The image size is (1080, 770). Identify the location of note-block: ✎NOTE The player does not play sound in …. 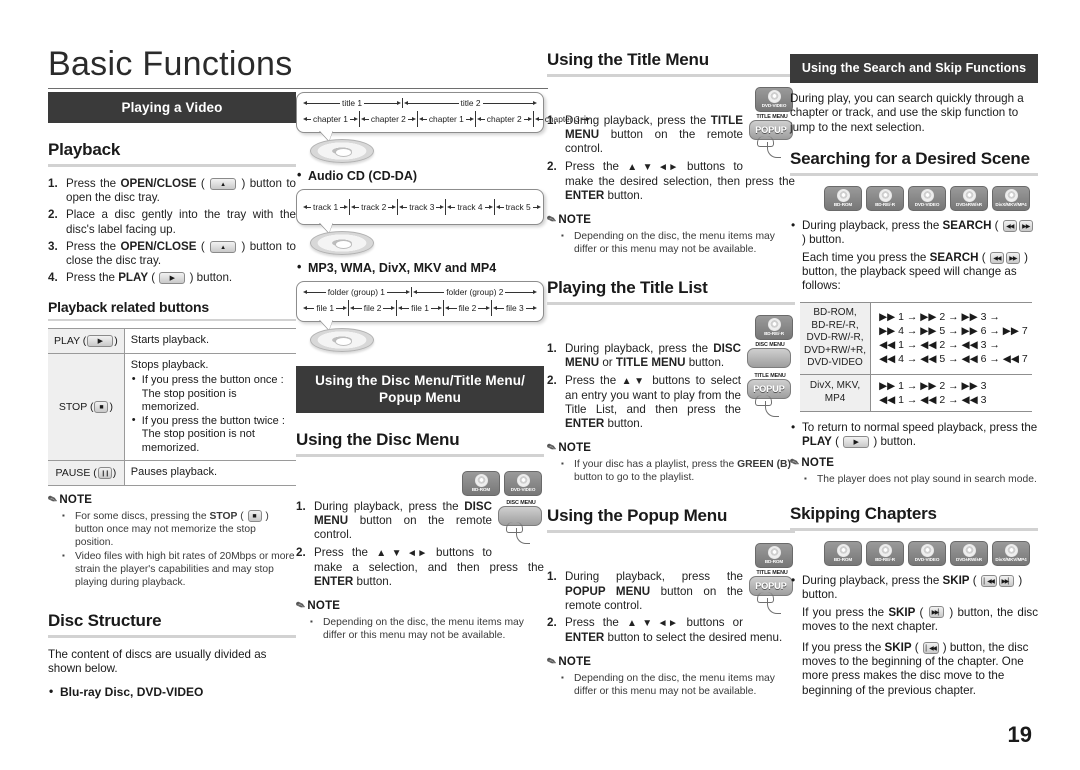
(913, 471).